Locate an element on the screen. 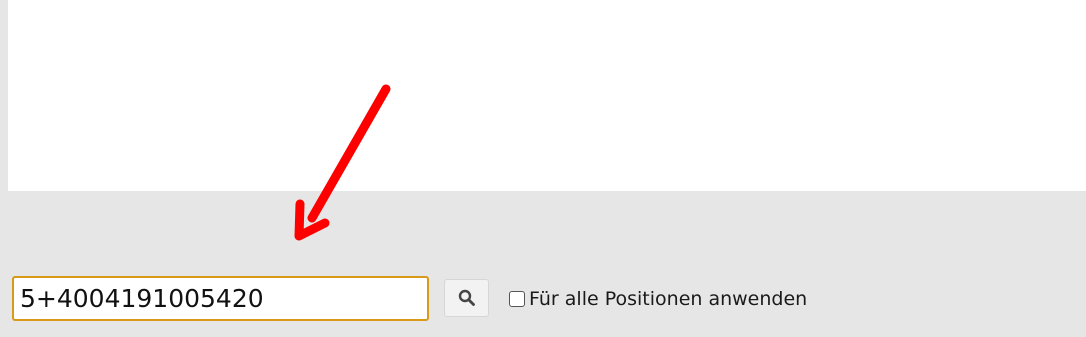 This screenshot has width=1086, height=337. apply-all-option: Für alle Positionen anwenden is located at coordinates (657, 299).